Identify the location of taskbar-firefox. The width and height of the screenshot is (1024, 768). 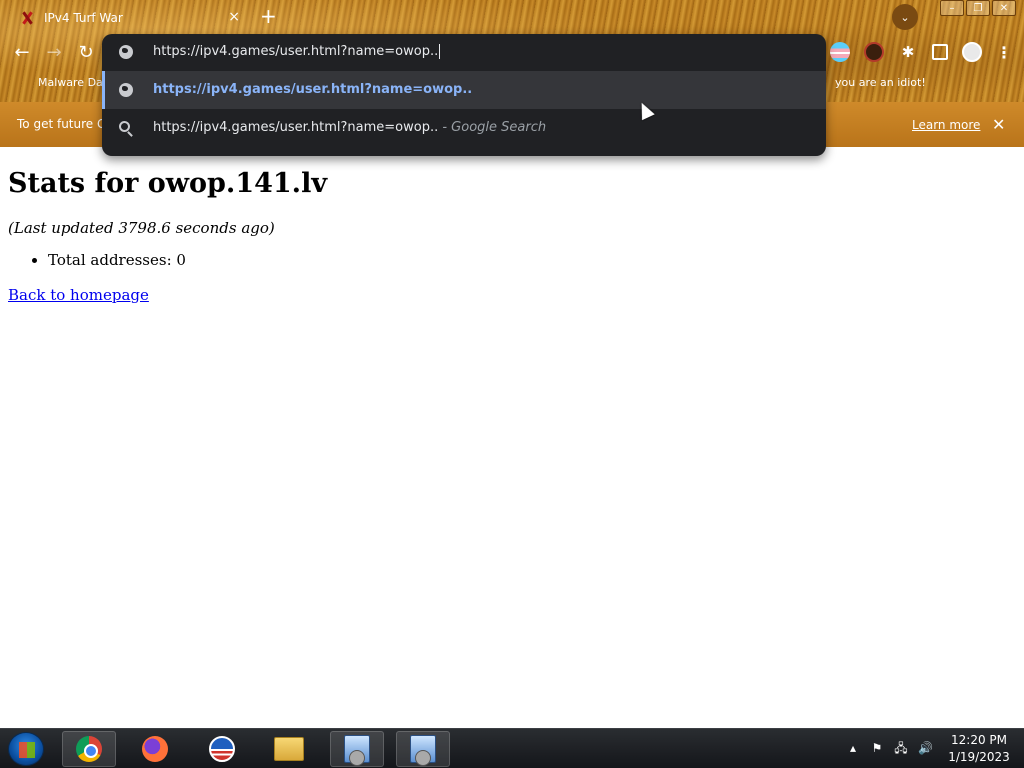
(155, 749).